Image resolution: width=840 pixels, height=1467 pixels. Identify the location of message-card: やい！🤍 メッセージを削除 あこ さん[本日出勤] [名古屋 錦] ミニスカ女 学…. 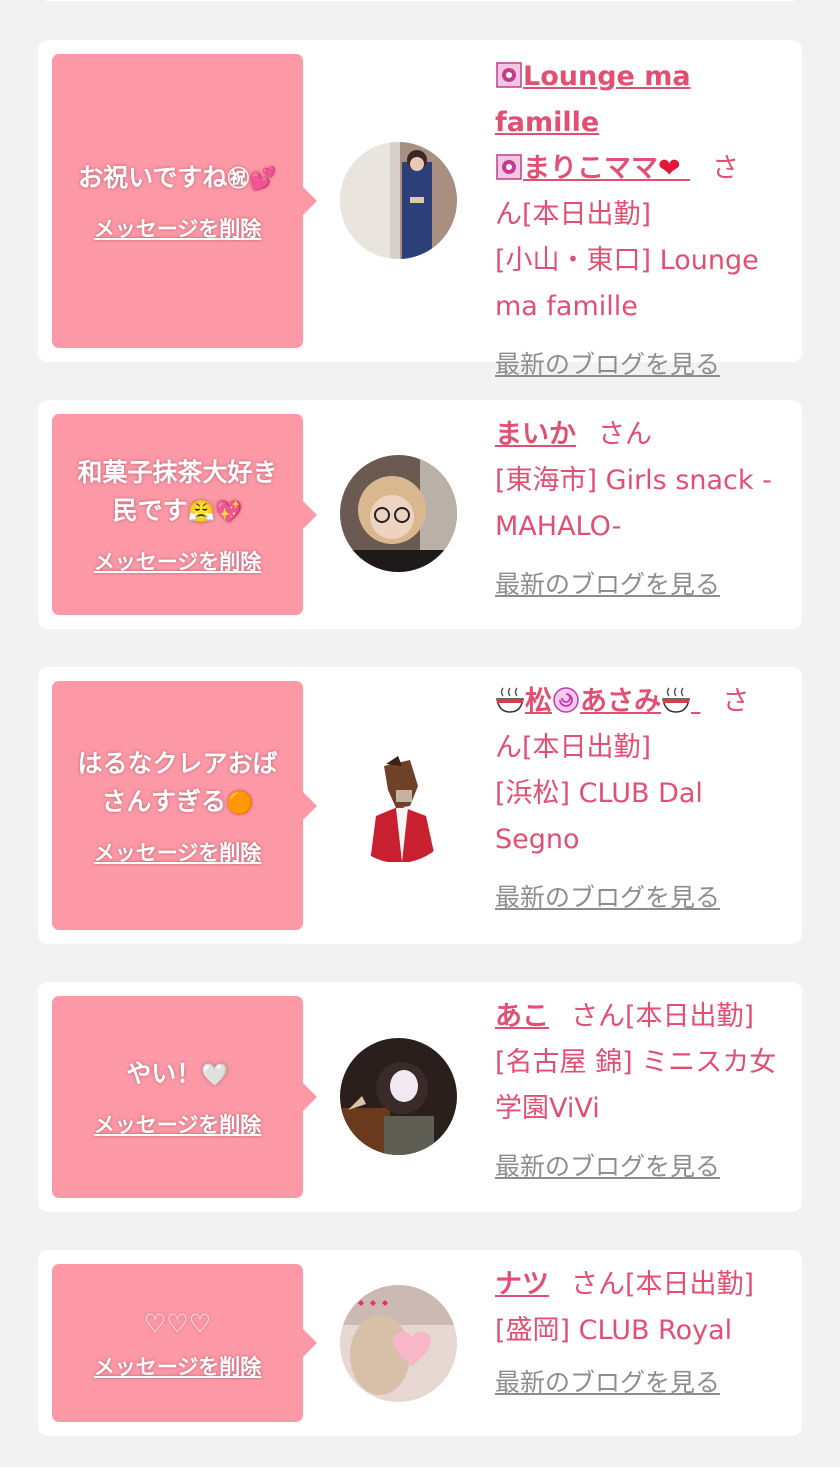
(420, 1097).